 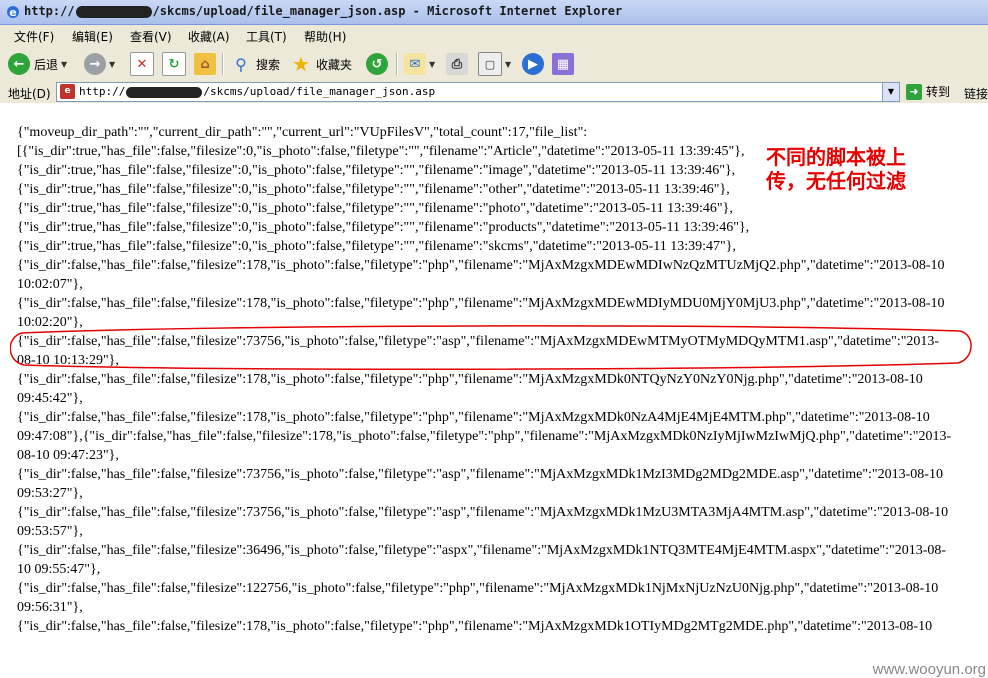 I want to click on refresh-button: ↻, so click(x=174, y=64).